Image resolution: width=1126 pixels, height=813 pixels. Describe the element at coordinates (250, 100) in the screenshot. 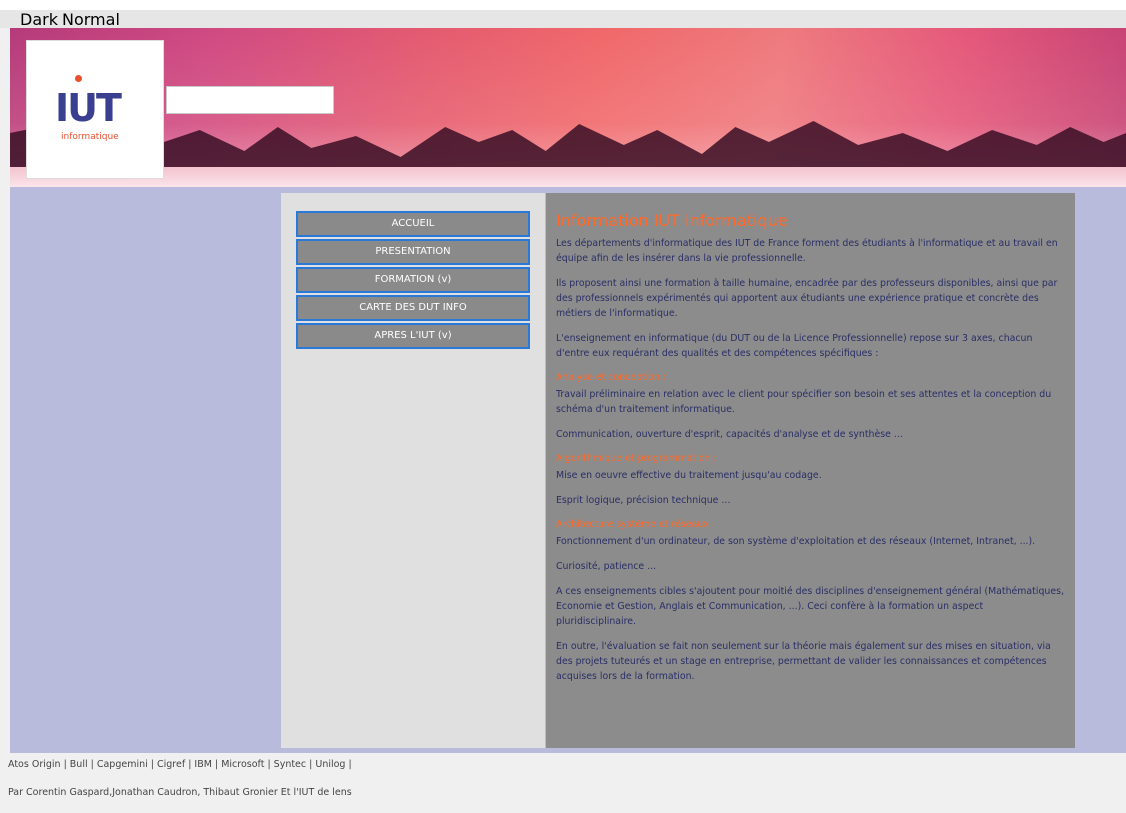

I see `search-input` at that location.